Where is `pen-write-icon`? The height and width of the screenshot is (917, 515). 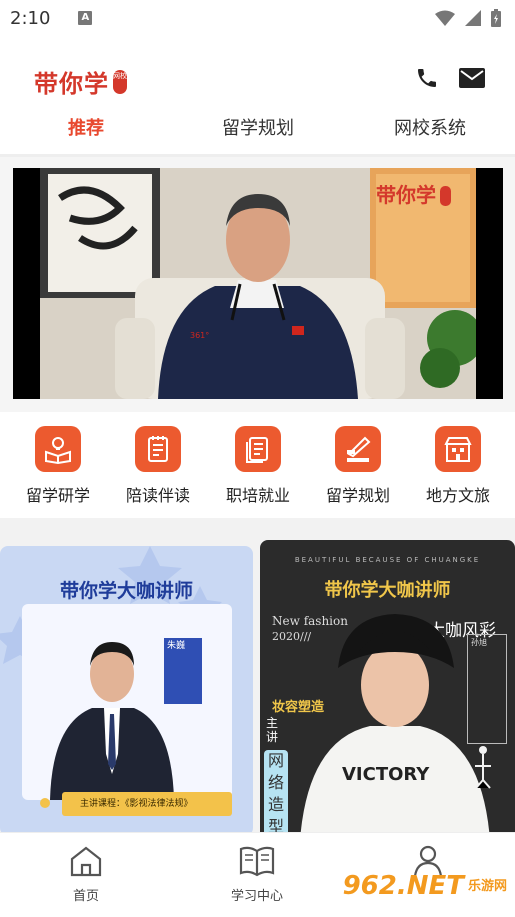 pen-write-icon is located at coordinates (358, 449).